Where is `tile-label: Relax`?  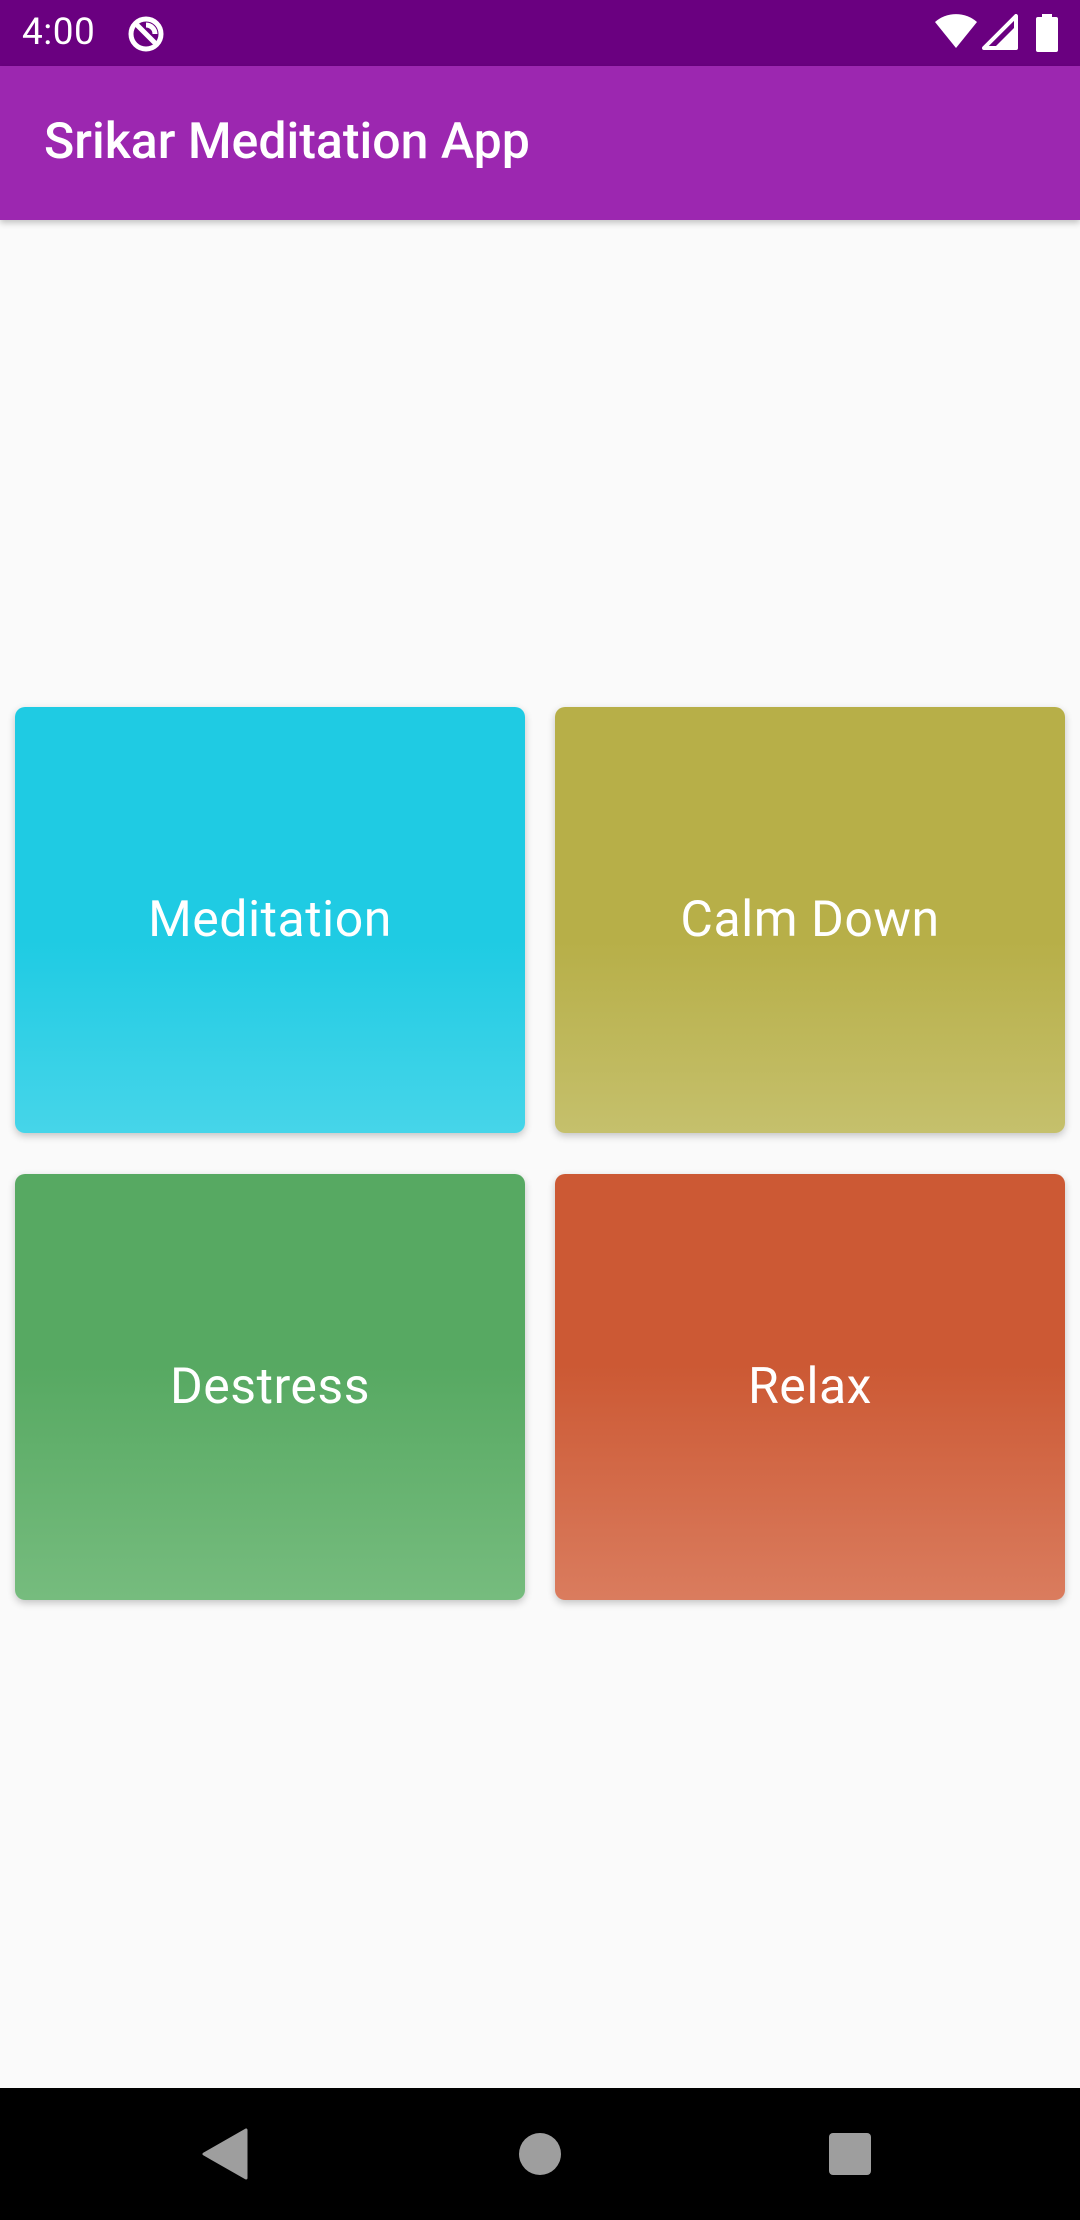
tile-label: Relax is located at coordinates (810, 1387).